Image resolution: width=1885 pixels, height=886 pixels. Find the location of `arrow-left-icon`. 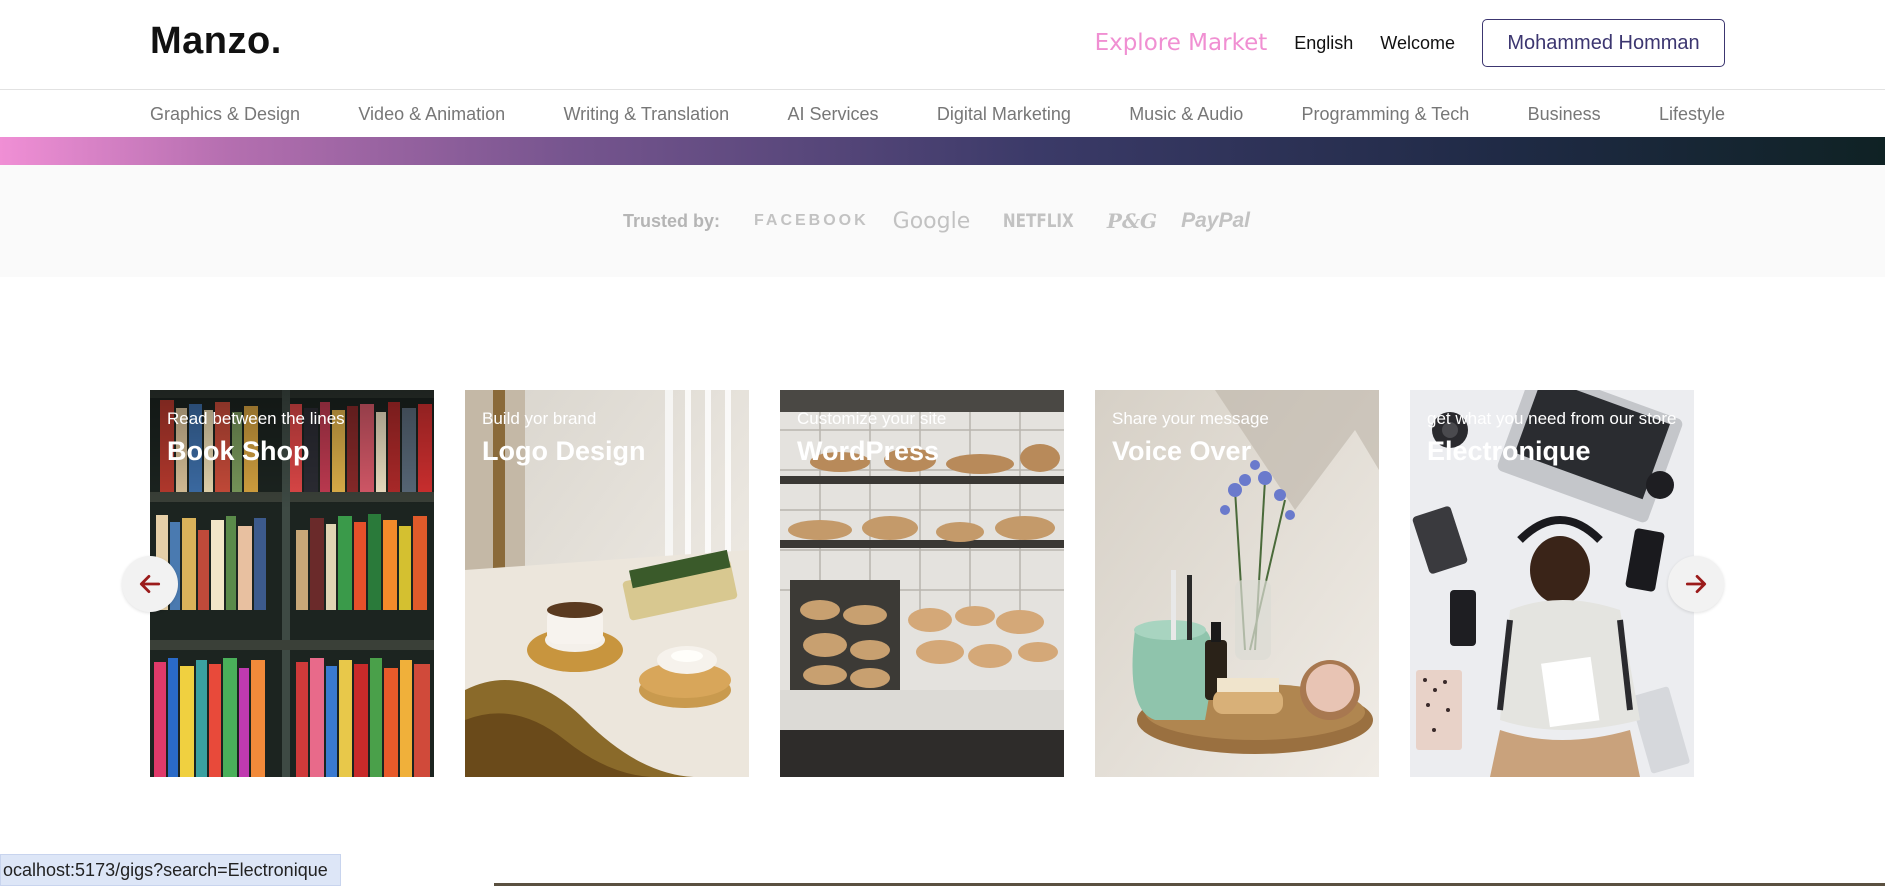

arrow-left-icon is located at coordinates (150, 584).